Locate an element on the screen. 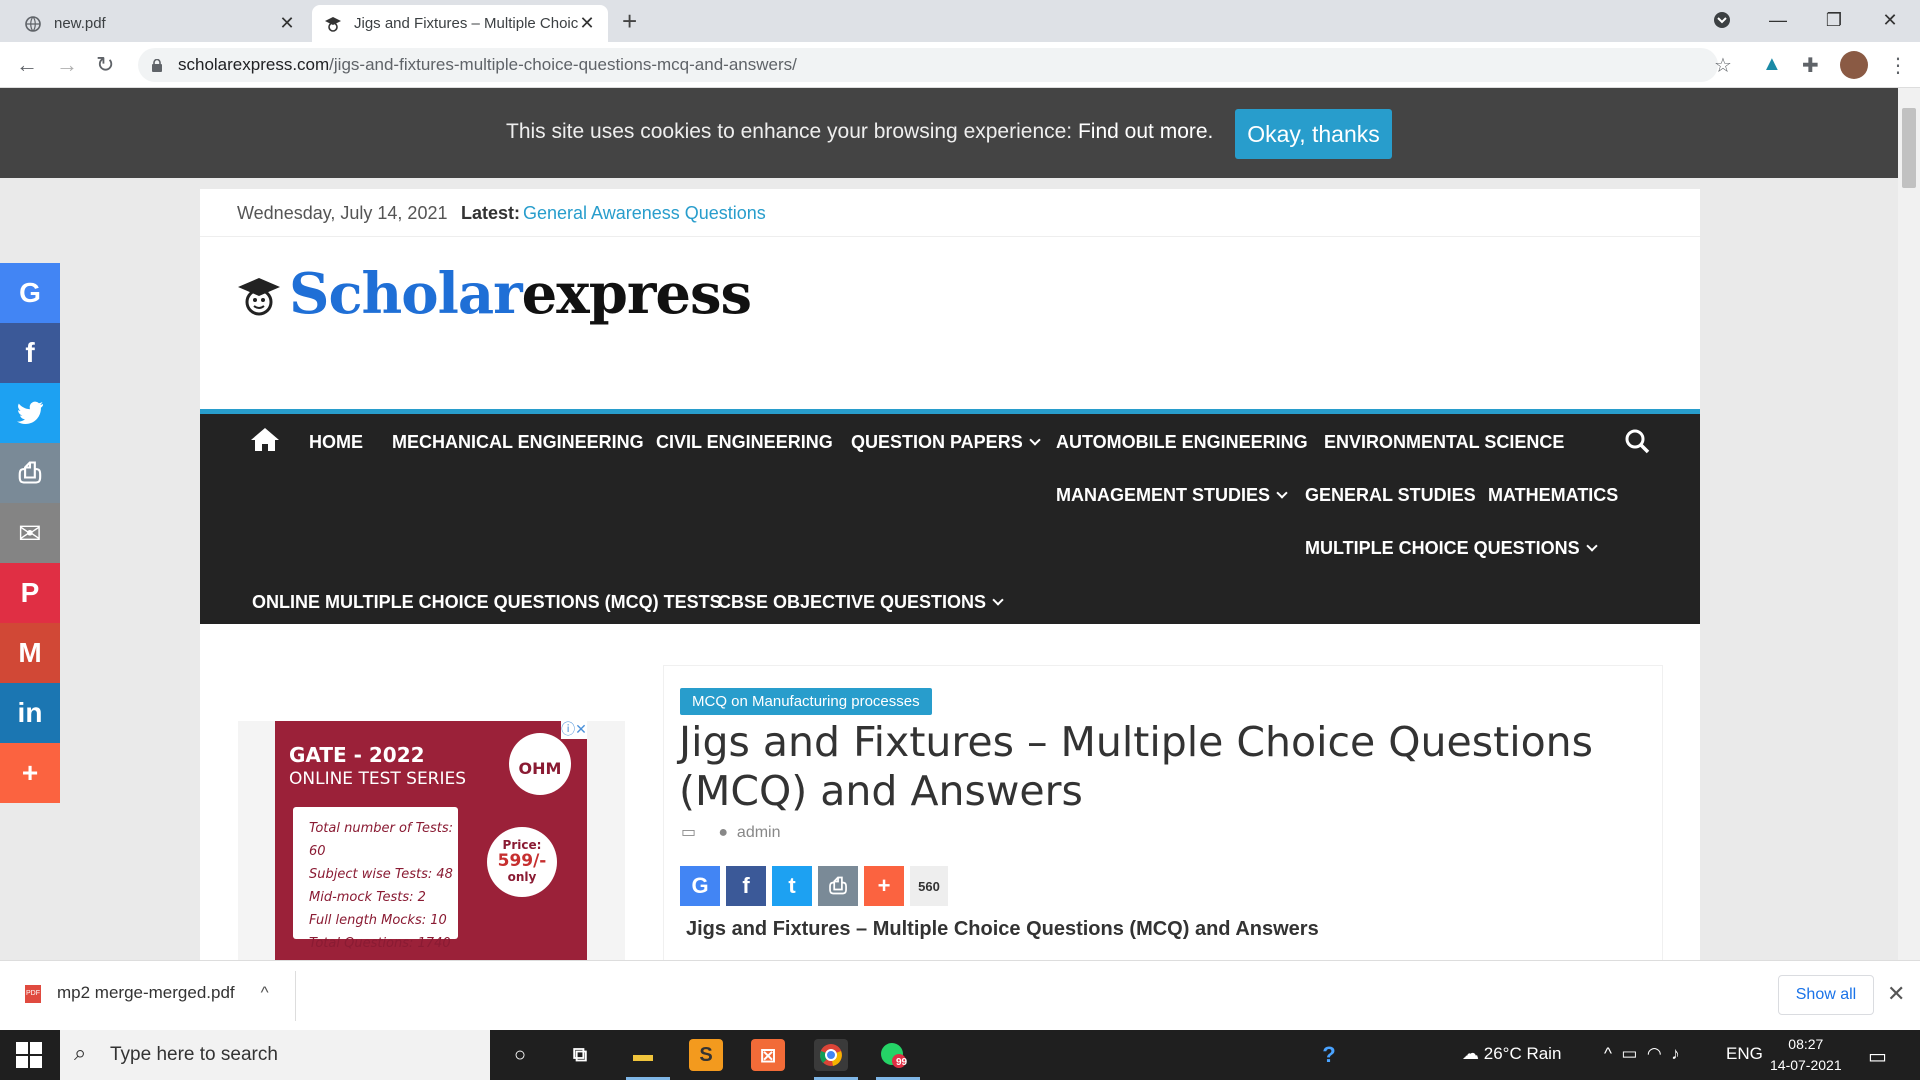  profile-avatar is located at coordinates (1854, 65).